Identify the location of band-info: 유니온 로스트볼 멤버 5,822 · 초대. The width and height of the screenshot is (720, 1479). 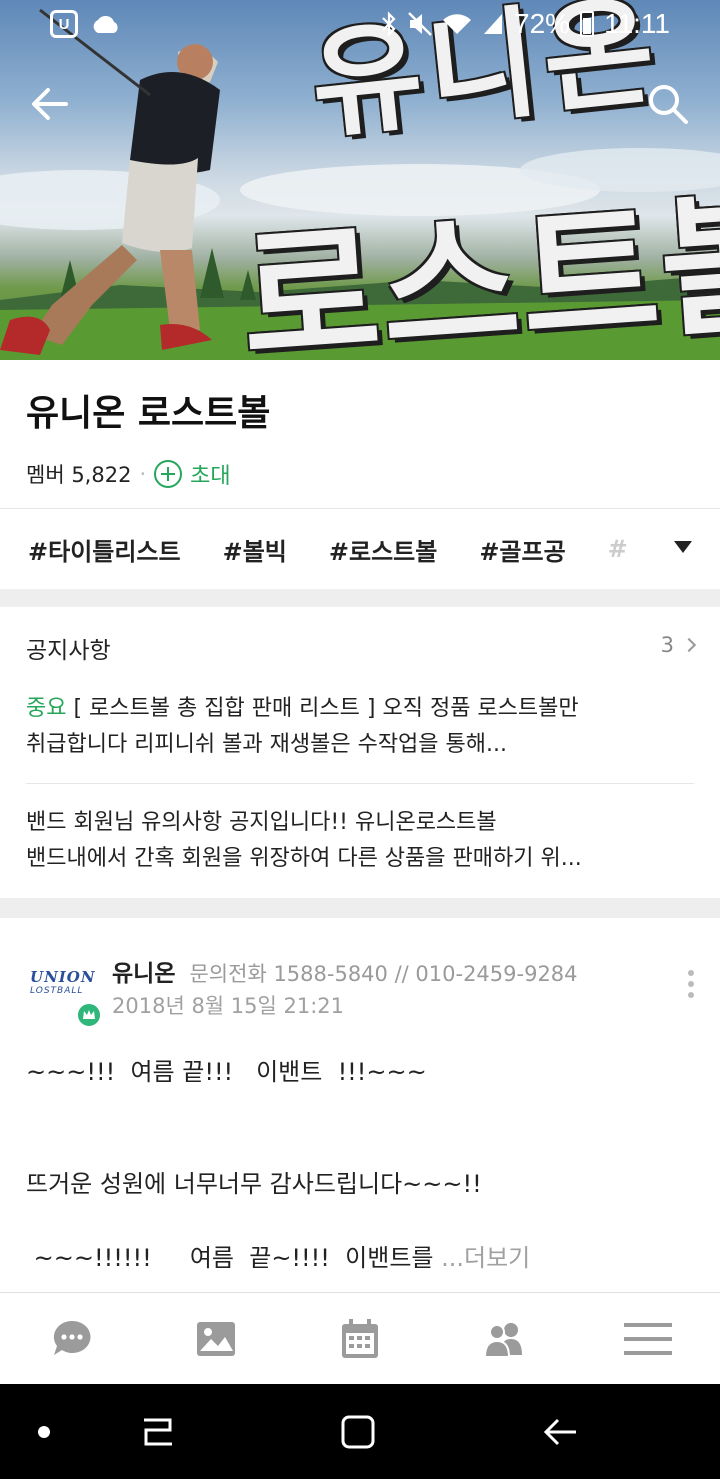
(360, 434).